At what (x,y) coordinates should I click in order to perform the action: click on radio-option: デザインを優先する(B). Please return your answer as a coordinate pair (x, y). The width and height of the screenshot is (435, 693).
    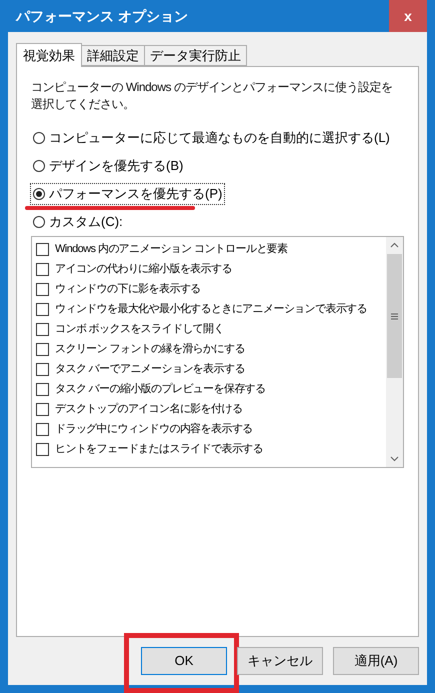
    Looking at the image, I should click on (108, 166).